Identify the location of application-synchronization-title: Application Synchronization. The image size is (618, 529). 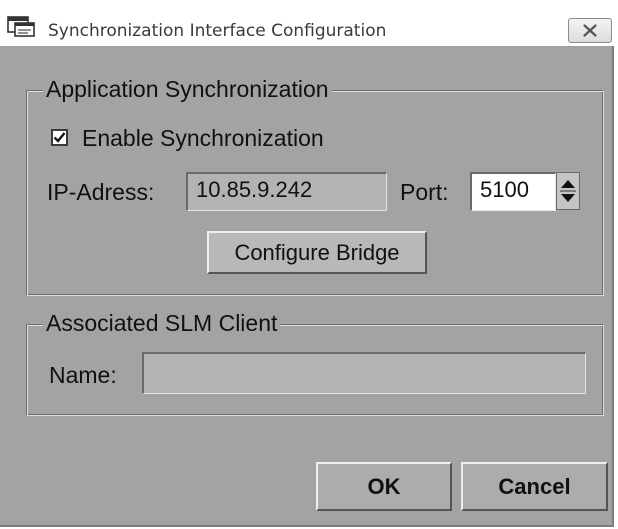
(187, 89).